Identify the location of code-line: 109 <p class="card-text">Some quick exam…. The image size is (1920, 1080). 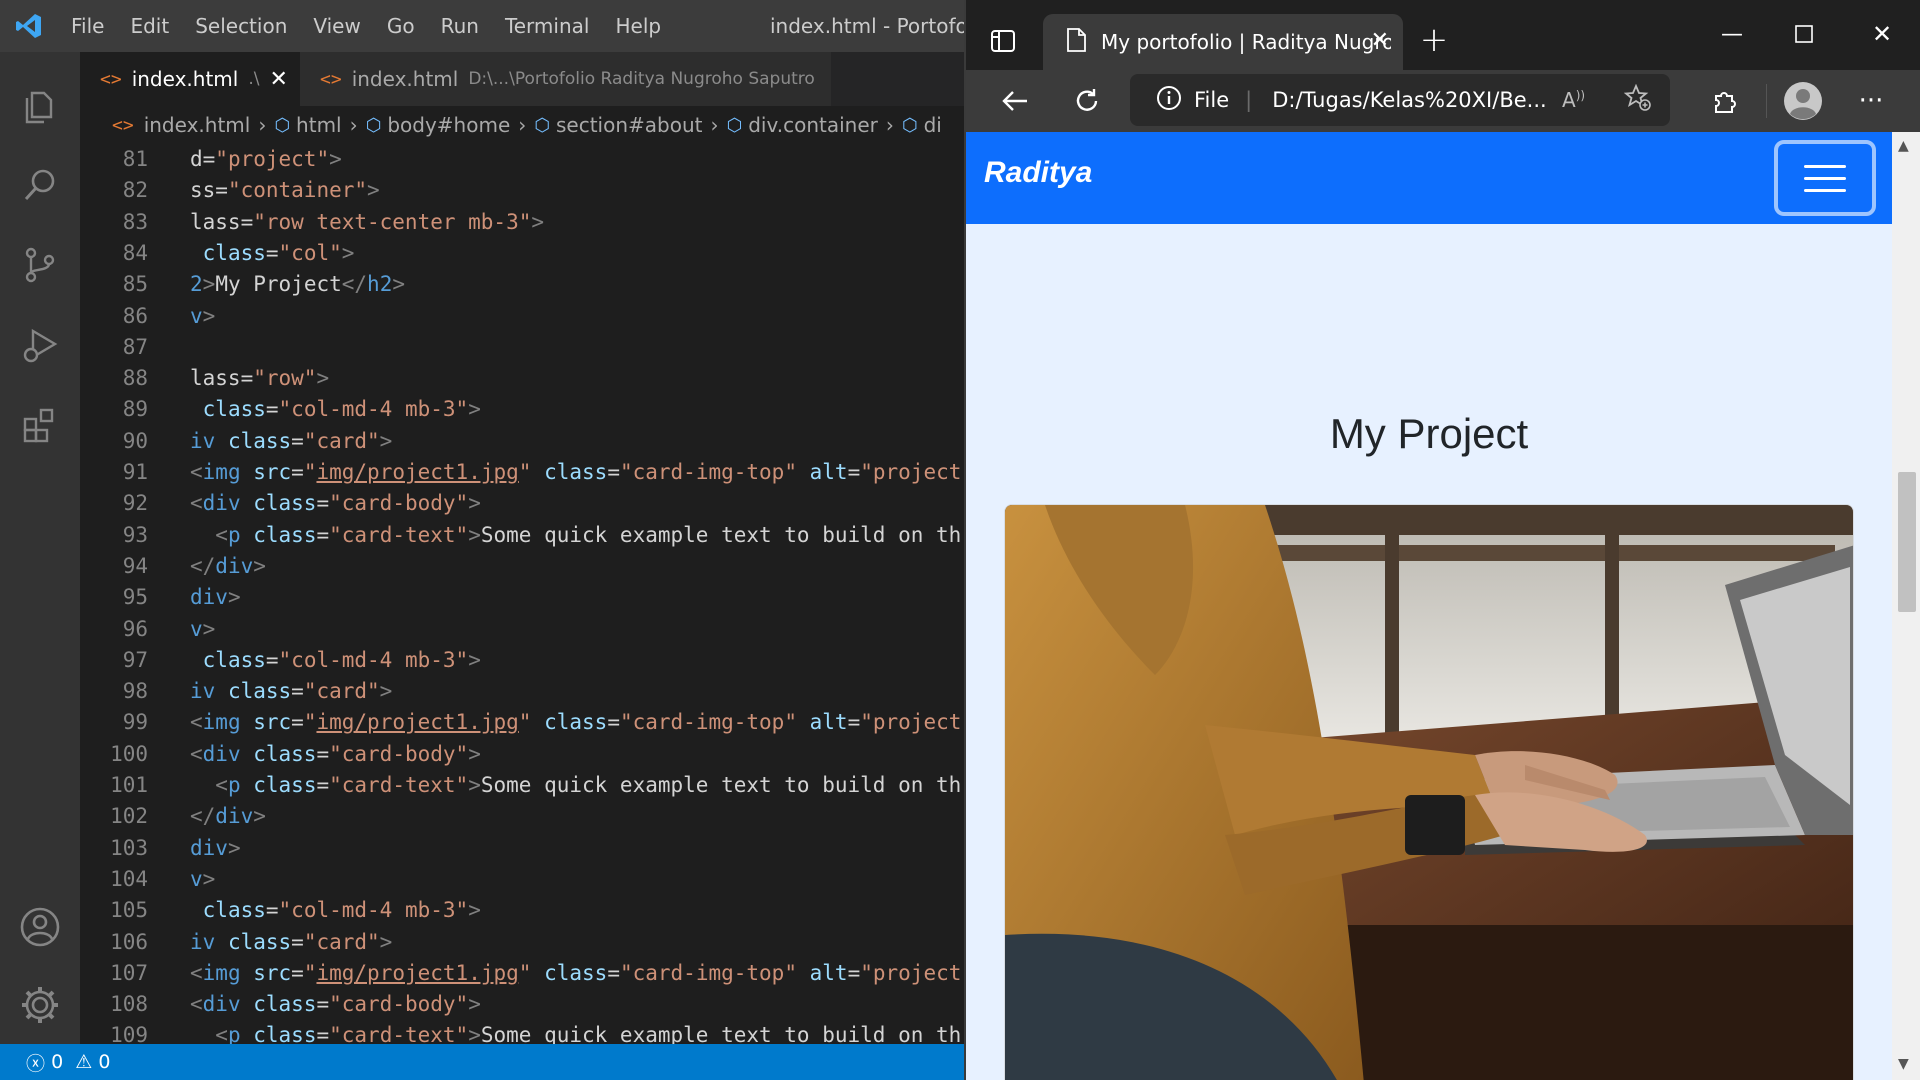
(522, 1032).